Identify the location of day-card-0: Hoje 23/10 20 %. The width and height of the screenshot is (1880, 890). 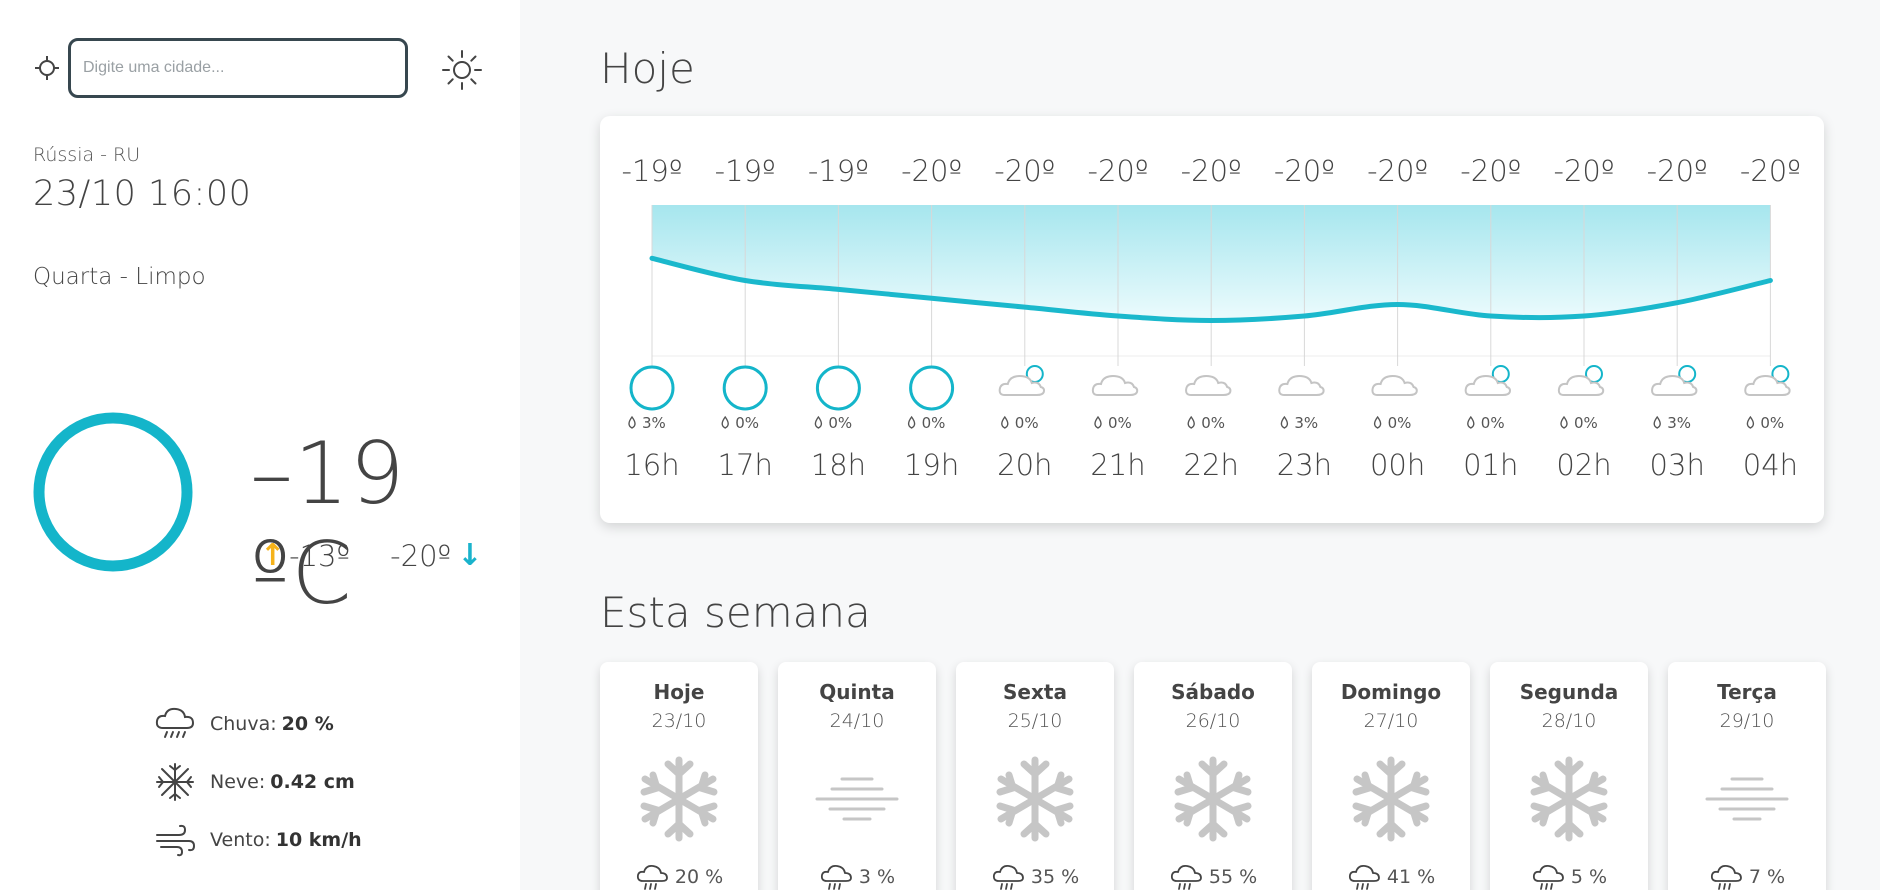
(679, 776).